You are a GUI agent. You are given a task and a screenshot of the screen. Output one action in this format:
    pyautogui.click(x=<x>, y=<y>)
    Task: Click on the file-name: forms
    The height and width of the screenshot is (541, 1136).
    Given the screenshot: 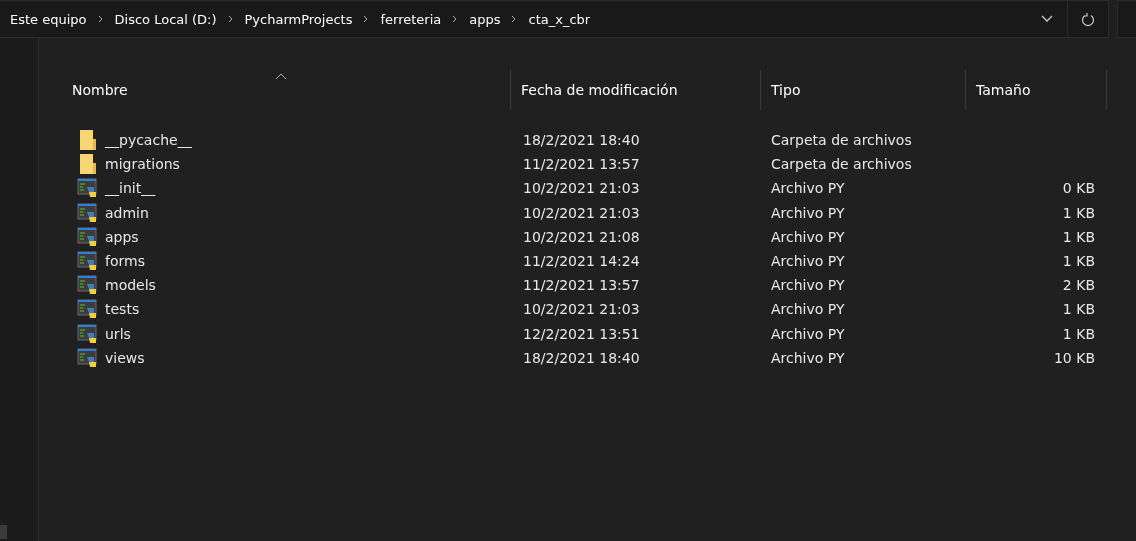 What is the action you would take?
    pyautogui.click(x=125, y=261)
    